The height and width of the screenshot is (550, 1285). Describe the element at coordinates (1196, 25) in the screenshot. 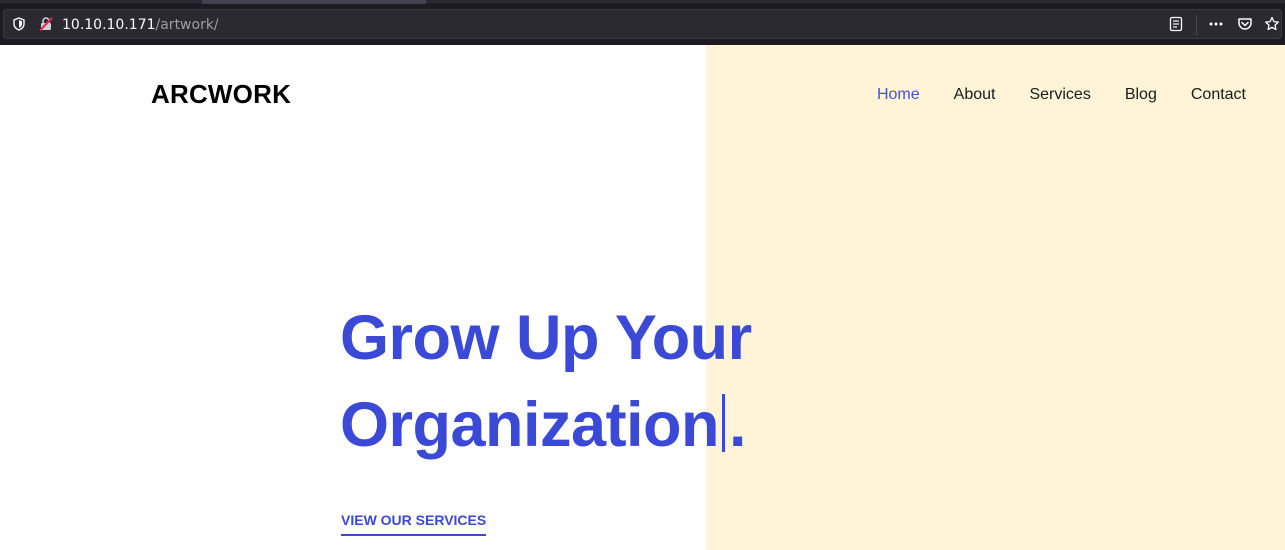

I see `address-bar-divider` at that location.